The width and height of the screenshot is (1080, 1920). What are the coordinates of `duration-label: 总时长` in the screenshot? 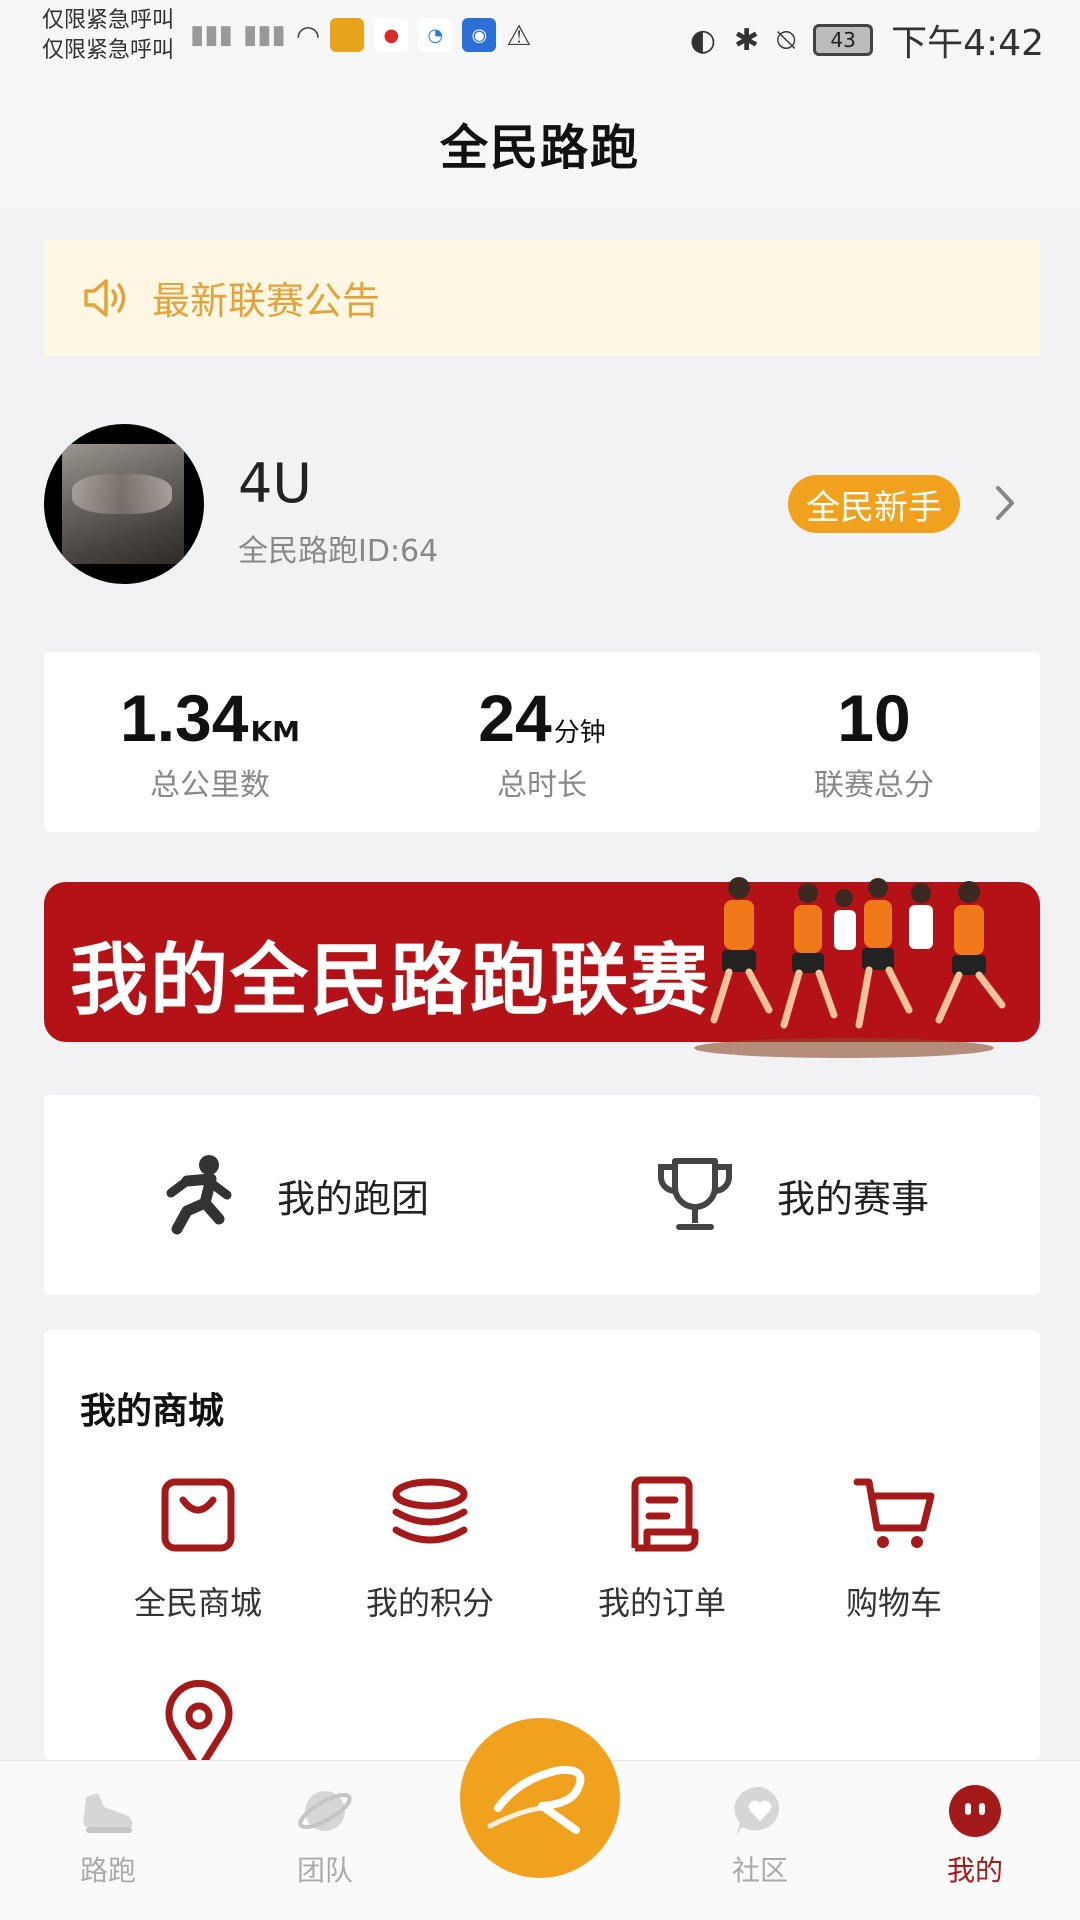 It's located at (542, 785).